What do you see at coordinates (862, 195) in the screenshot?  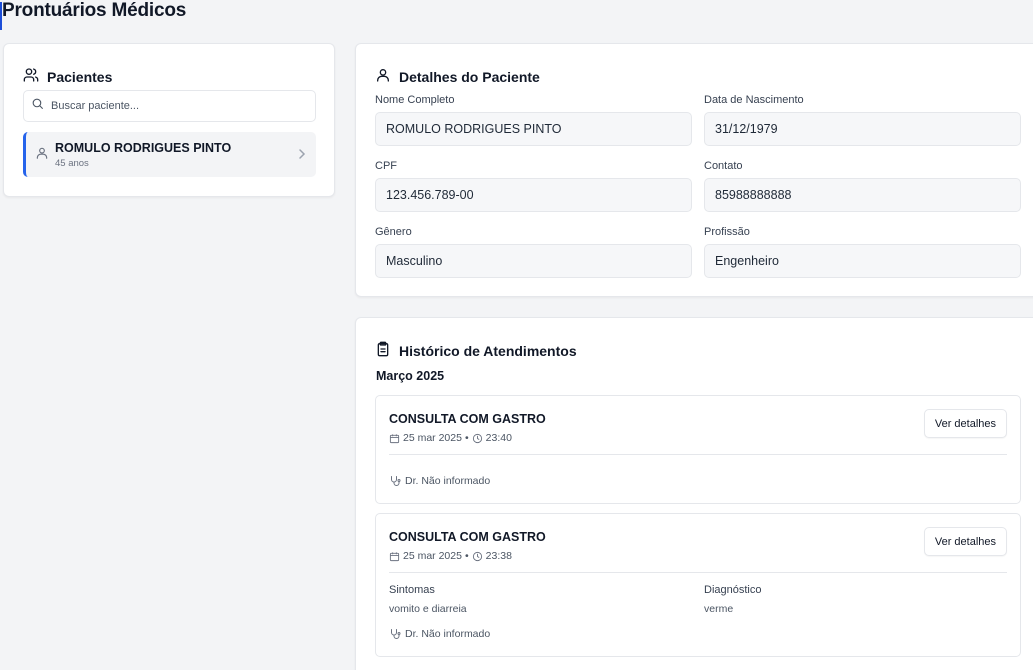 I see `contact-field: 85988888888` at bounding box center [862, 195].